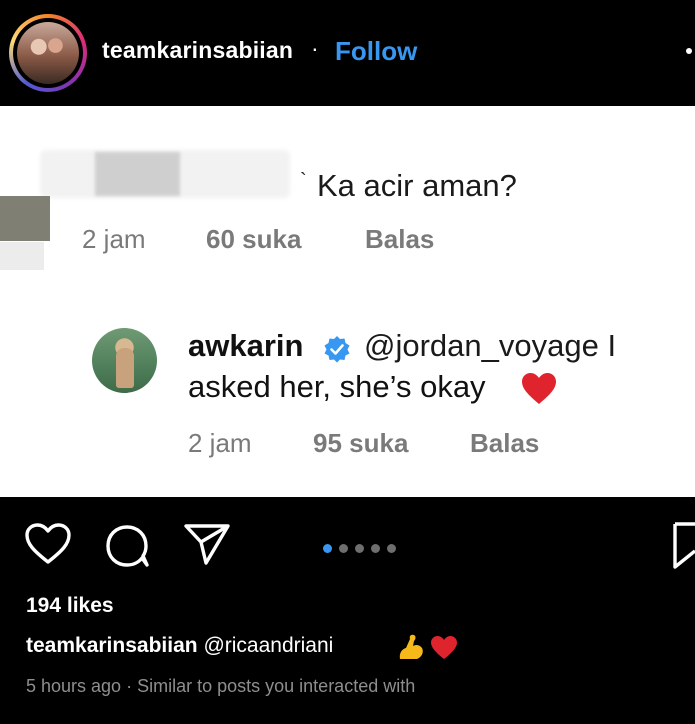  Describe the element at coordinates (689, 51) in the screenshot. I see `more-options-icon` at that location.